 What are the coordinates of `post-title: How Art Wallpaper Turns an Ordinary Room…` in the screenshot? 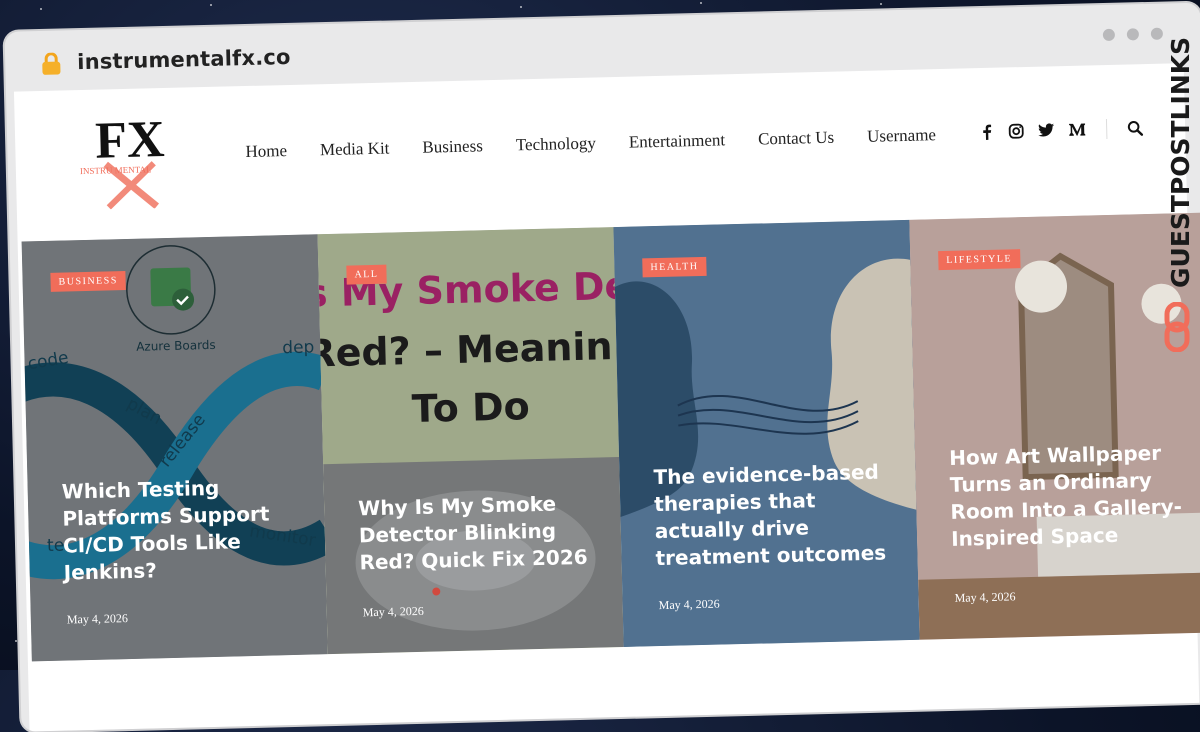 It's located at (1070, 496).